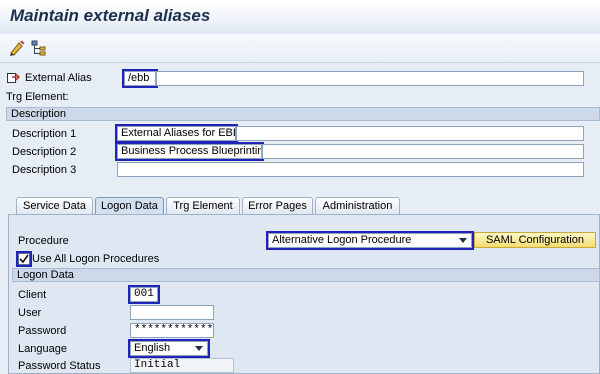 This screenshot has width=600, height=374. I want to click on user-field, so click(172, 312).